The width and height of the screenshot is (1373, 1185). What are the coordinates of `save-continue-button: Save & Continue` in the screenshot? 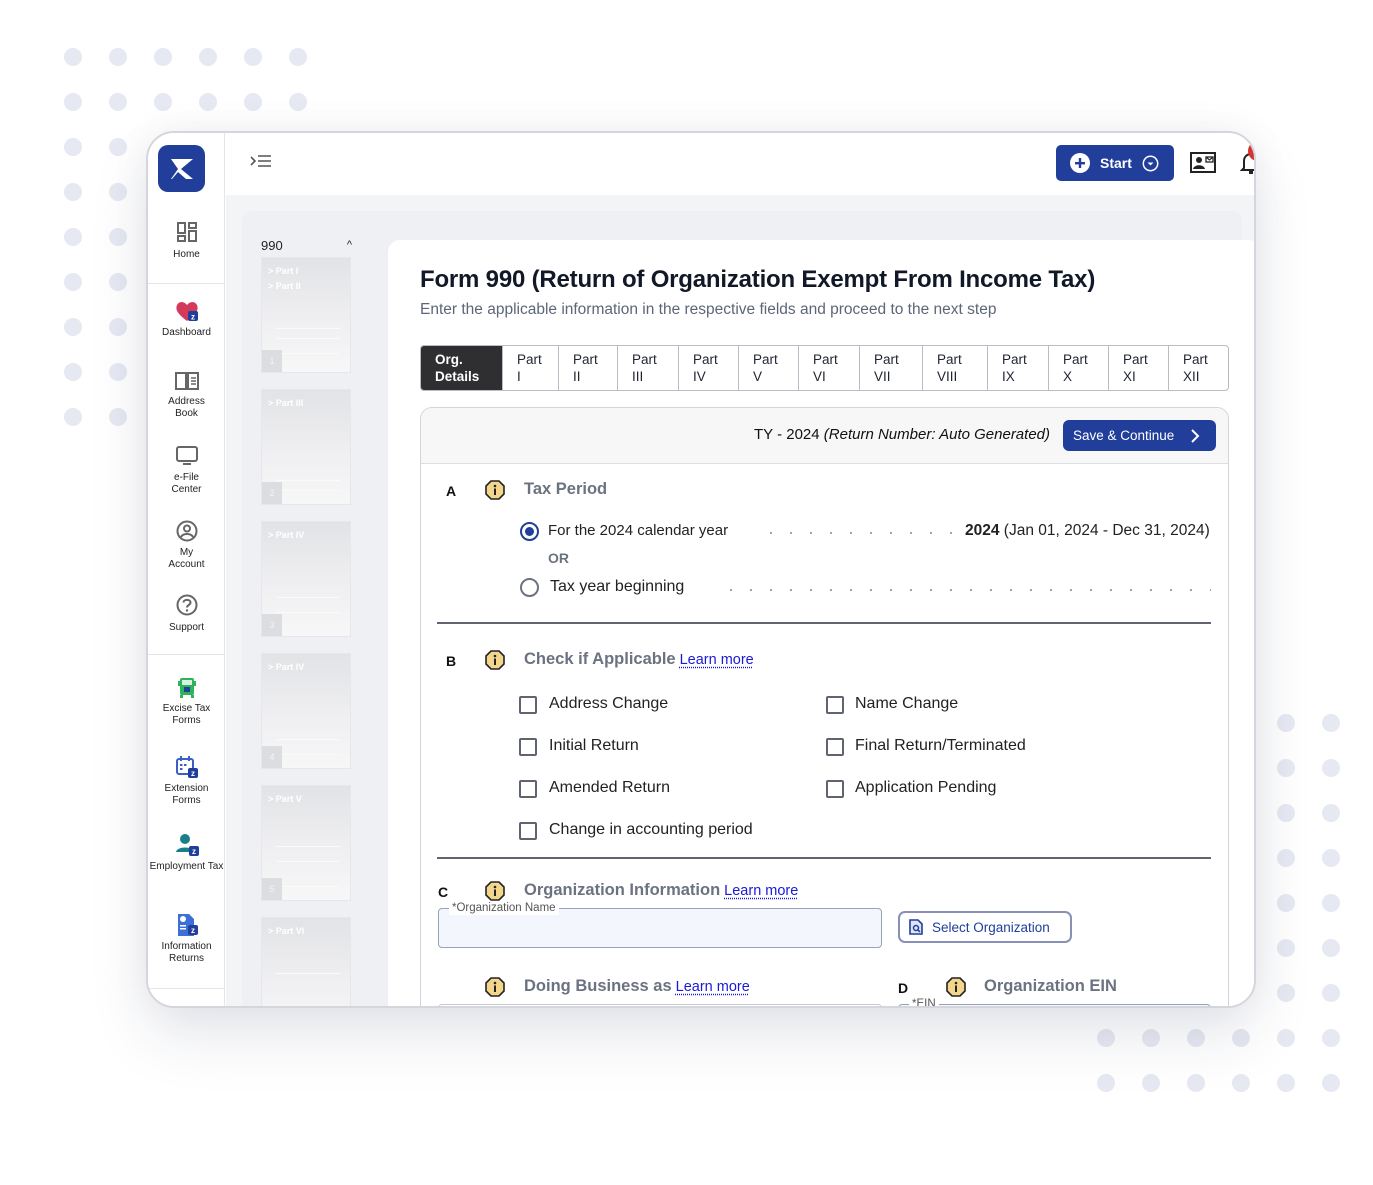 It's located at (1139, 435).